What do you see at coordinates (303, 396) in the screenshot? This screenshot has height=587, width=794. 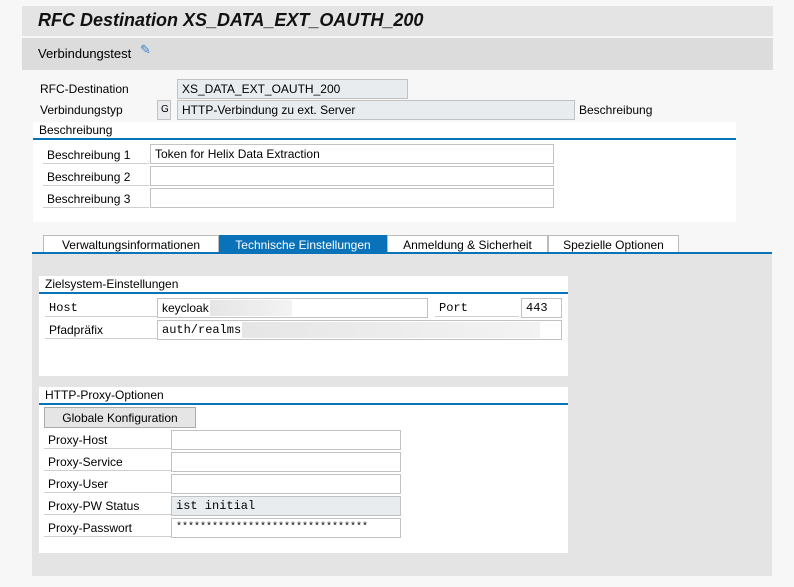 I see `http-proxy-title: HTTP-Proxy-Optionen` at bounding box center [303, 396].